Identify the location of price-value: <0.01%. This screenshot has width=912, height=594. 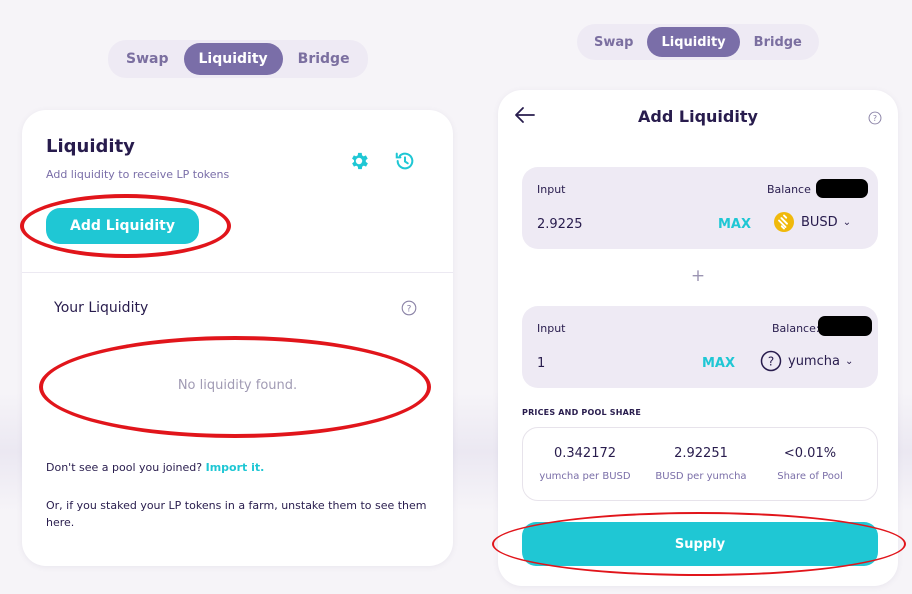
(810, 453).